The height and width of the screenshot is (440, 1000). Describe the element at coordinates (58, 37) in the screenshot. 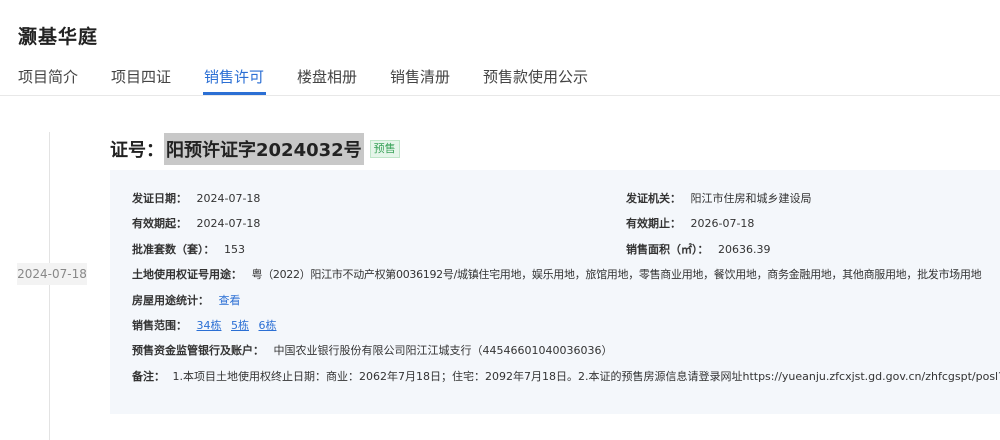

I see `project-title: 灏基华庭` at that location.